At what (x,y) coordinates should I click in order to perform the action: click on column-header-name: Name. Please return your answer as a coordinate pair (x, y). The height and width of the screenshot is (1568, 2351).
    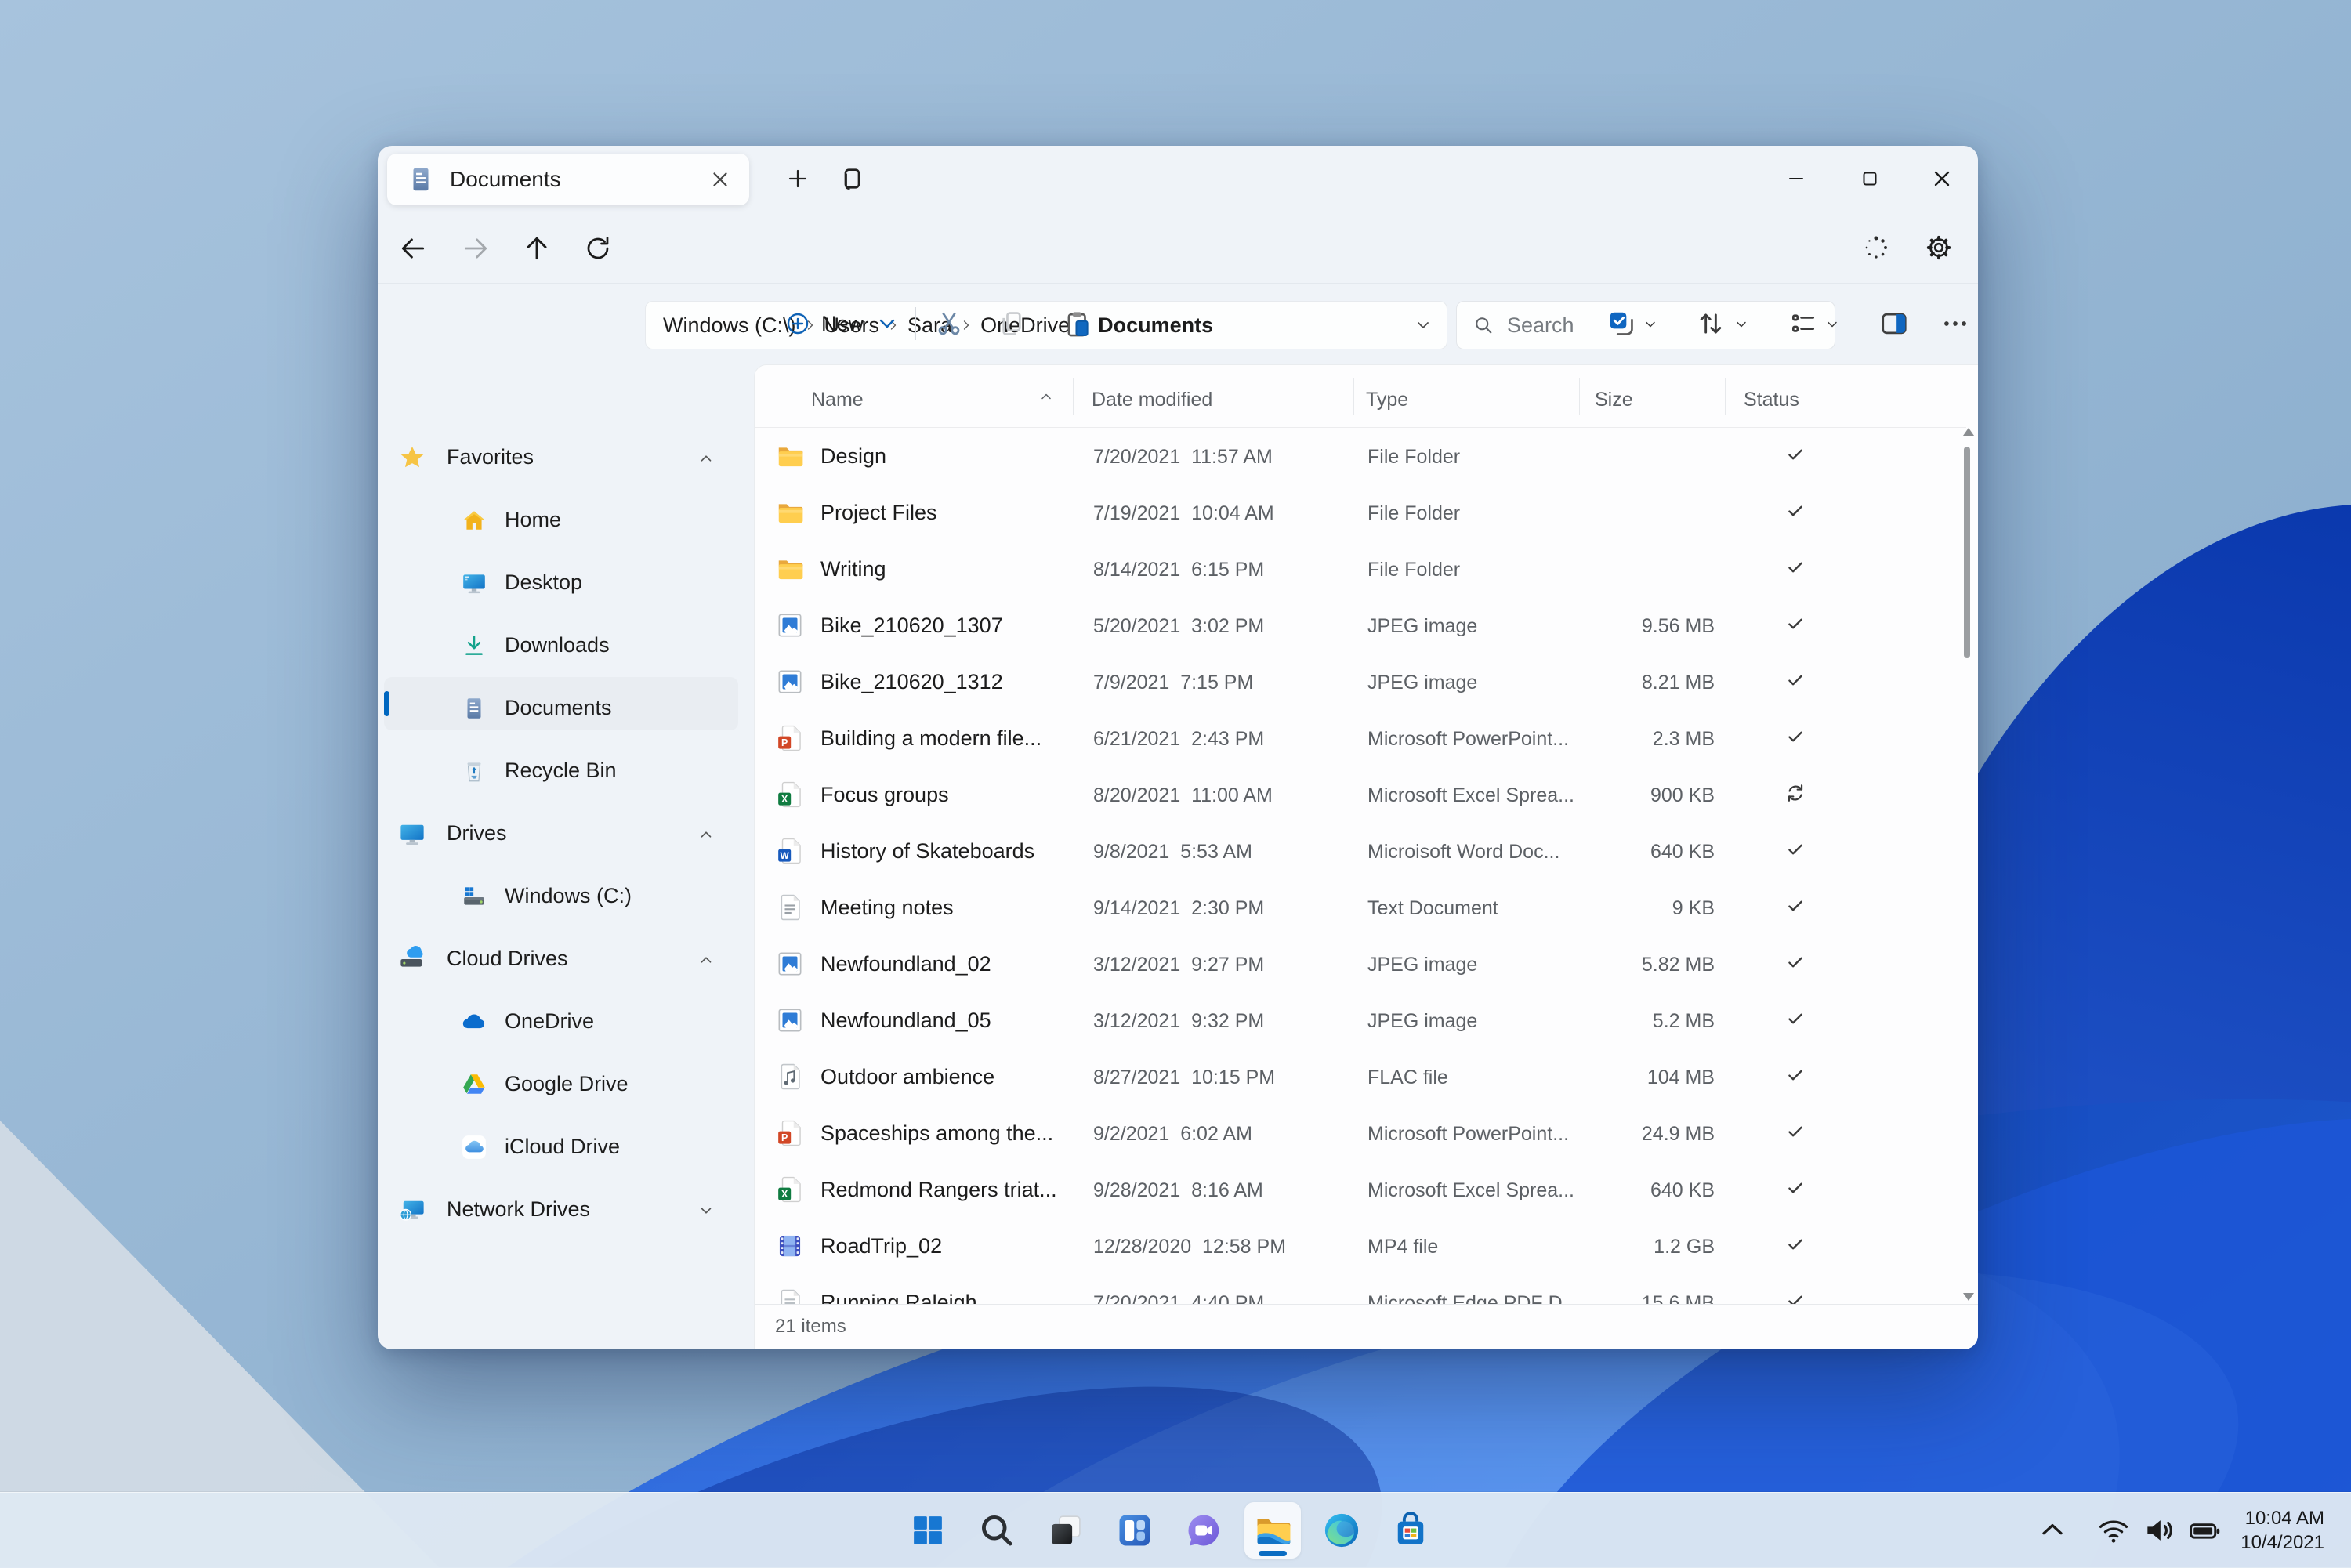
    Looking at the image, I should click on (837, 400).